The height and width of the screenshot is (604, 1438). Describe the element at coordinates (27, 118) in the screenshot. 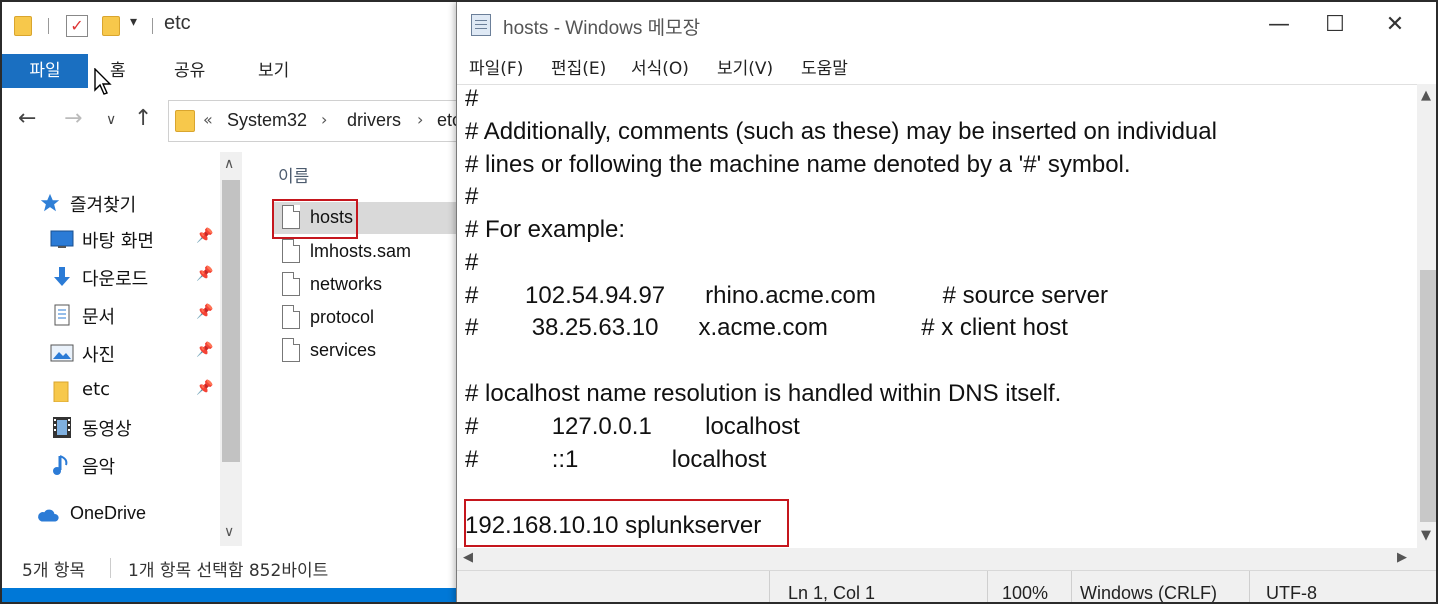

I see `back-arrow-icon: ←` at that location.